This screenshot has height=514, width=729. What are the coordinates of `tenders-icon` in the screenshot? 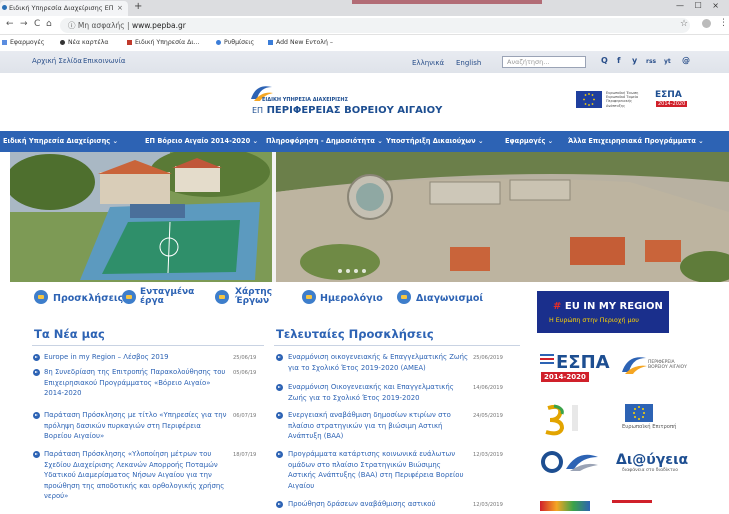 It's located at (404, 297).